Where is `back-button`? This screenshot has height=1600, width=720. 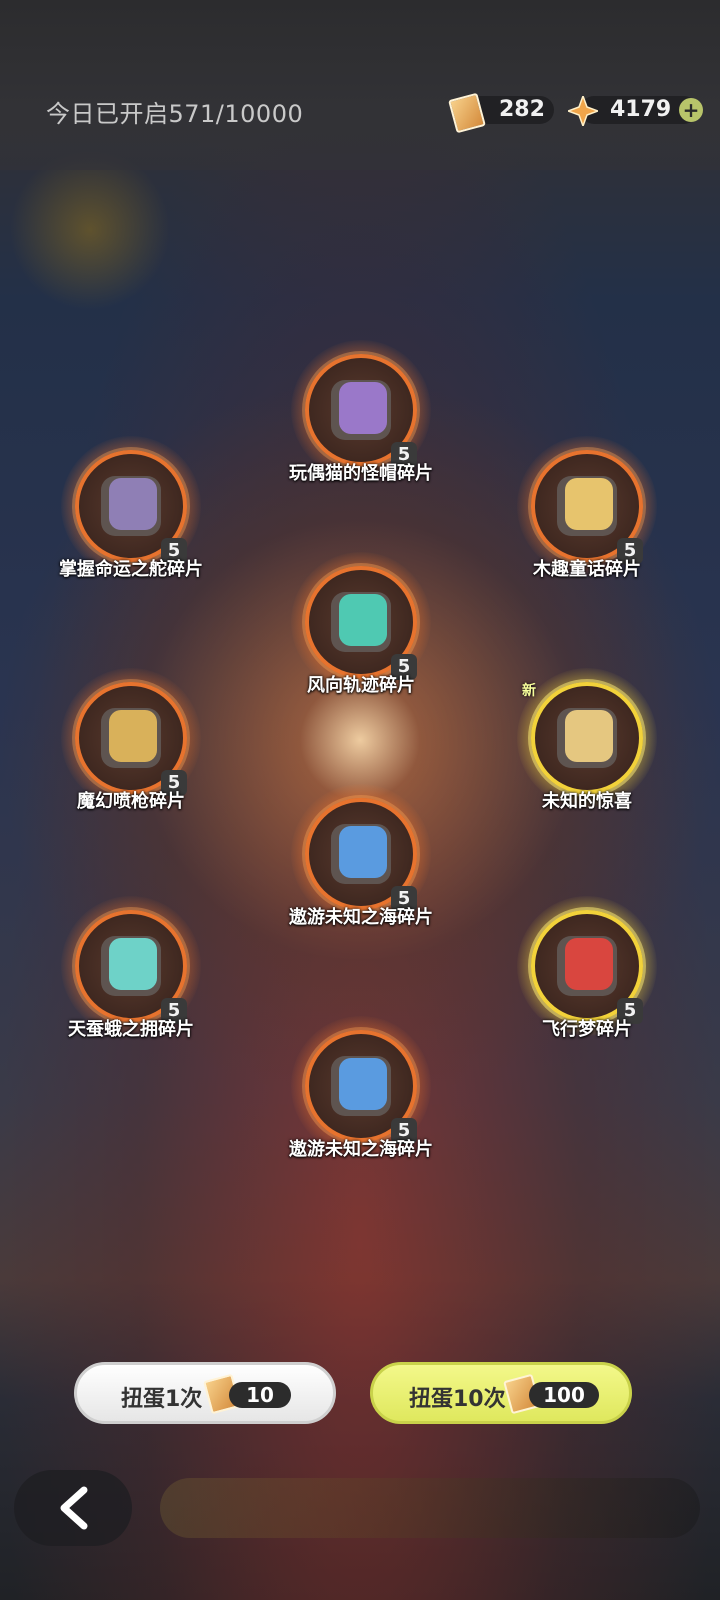 back-button is located at coordinates (73, 1508).